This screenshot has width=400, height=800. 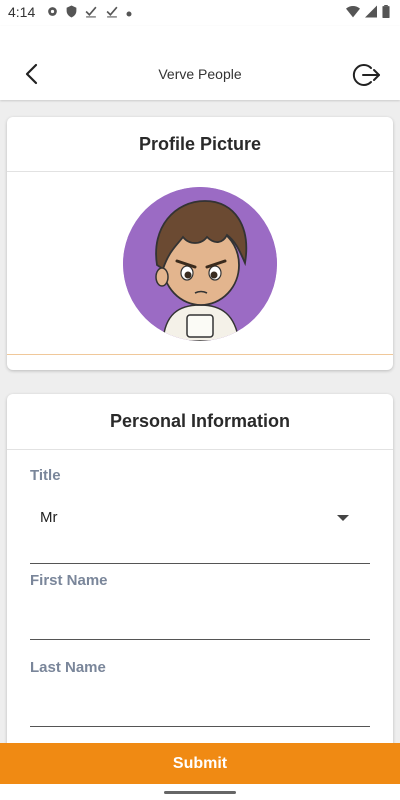 What do you see at coordinates (200, 705) in the screenshot?
I see `last-name-field` at bounding box center [200, 705].